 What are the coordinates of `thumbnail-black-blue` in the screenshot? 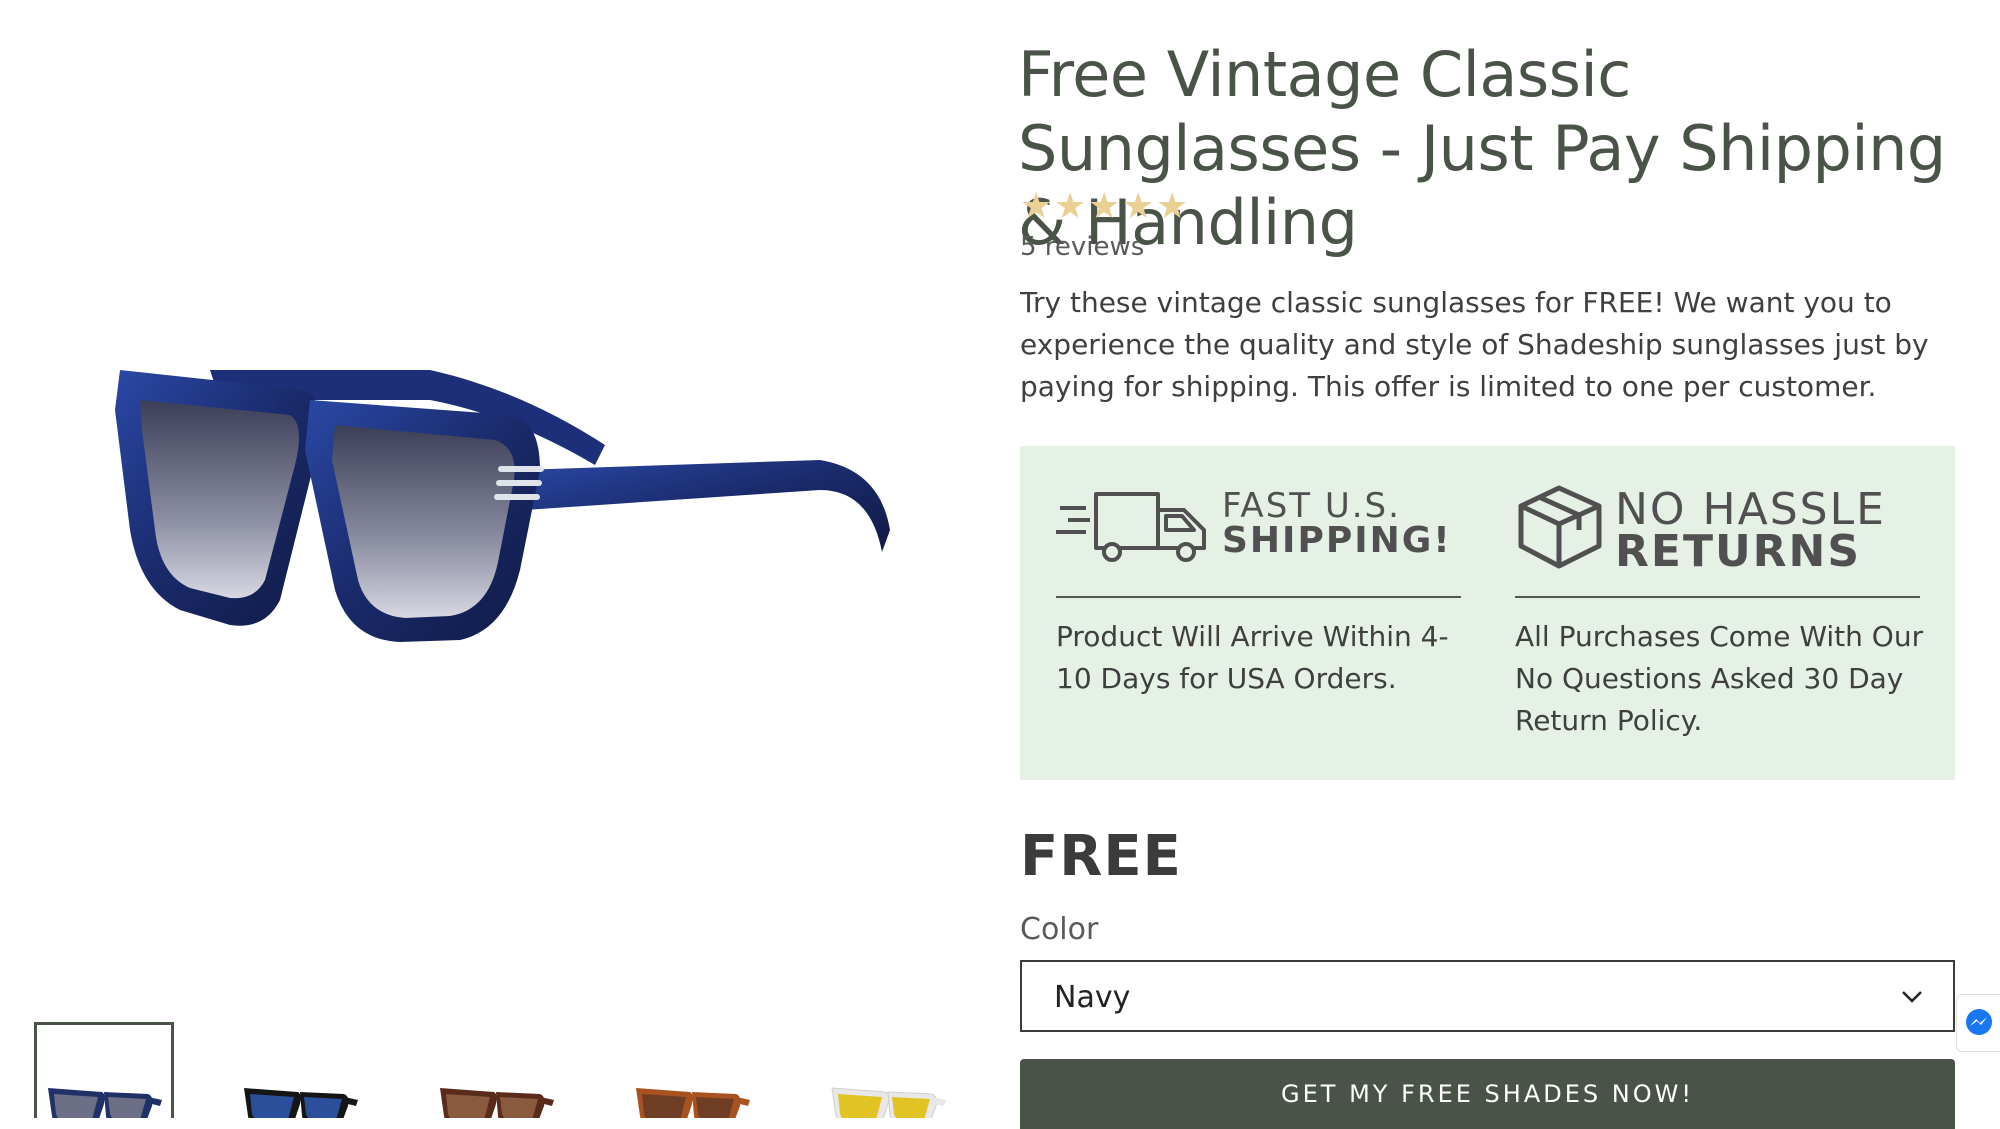 It's located at (300, 1070).